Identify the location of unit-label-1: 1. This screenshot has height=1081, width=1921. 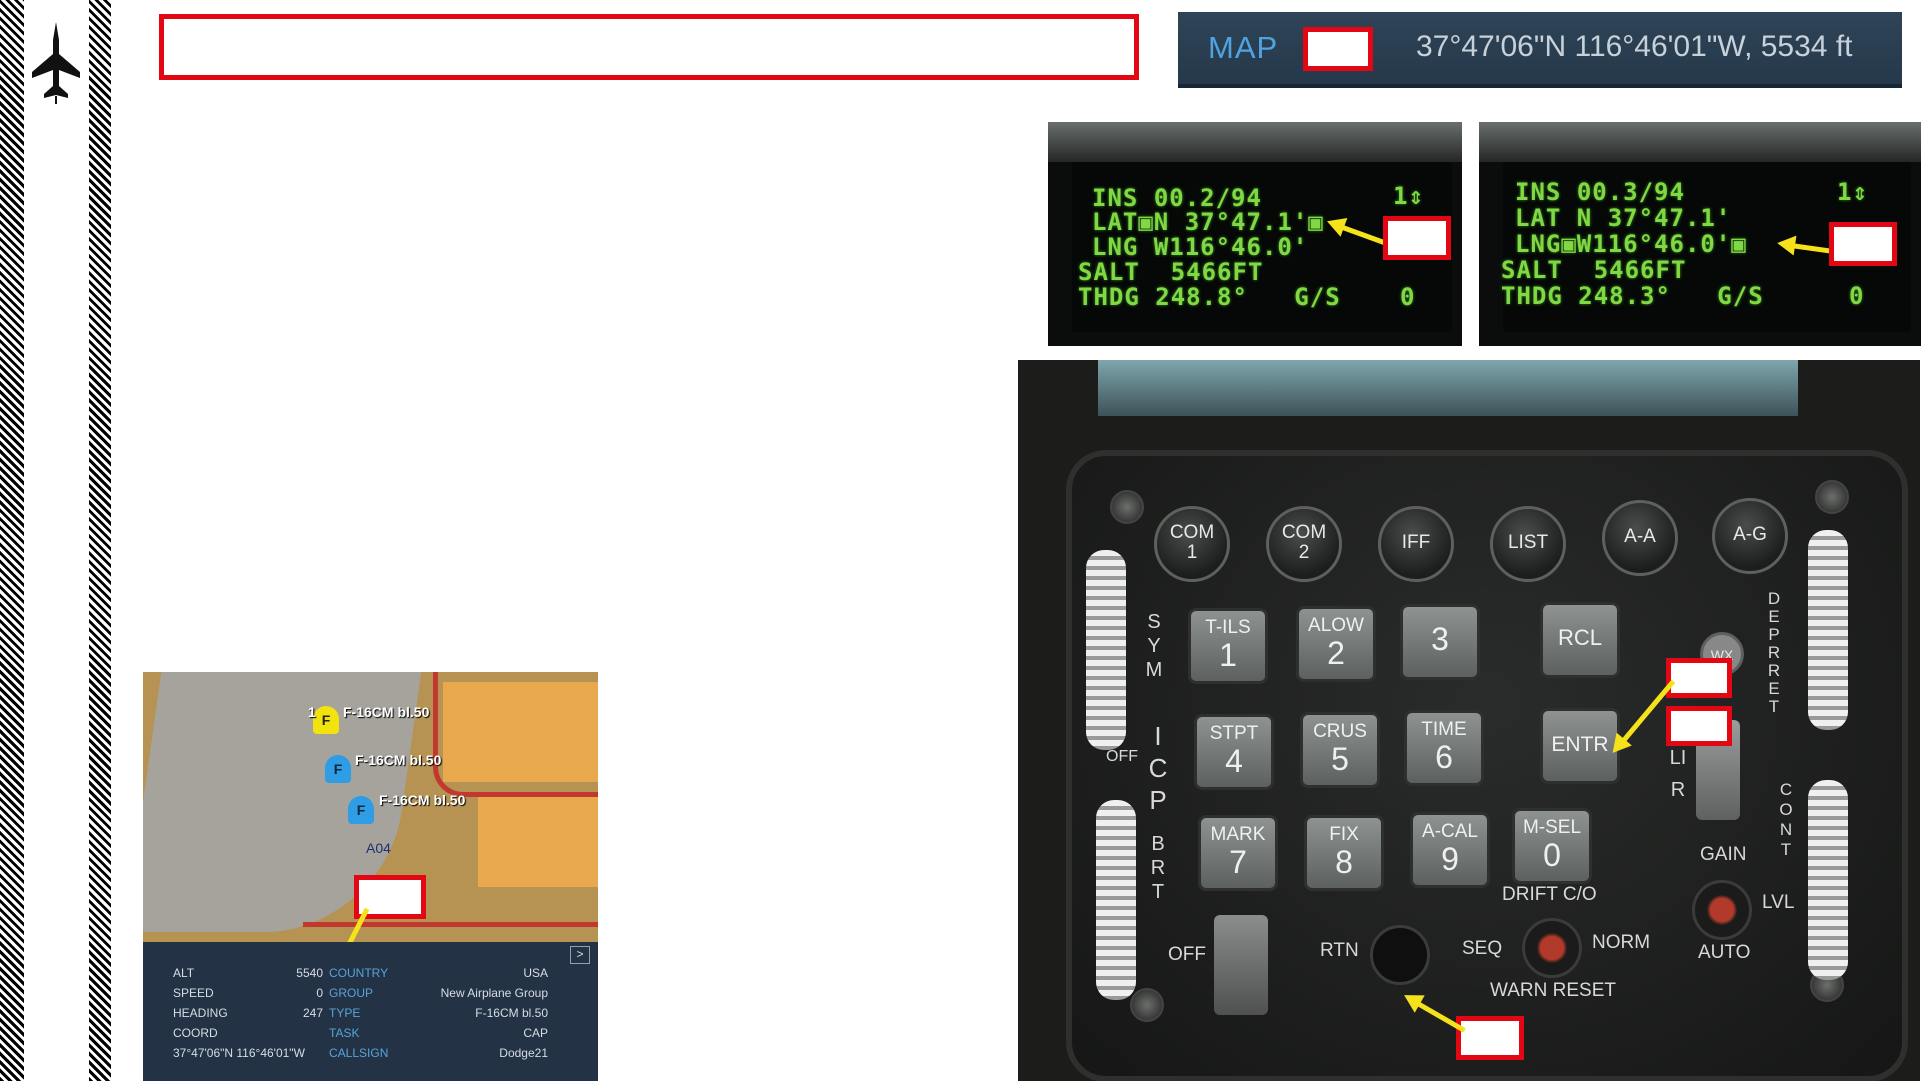
(312, 712).